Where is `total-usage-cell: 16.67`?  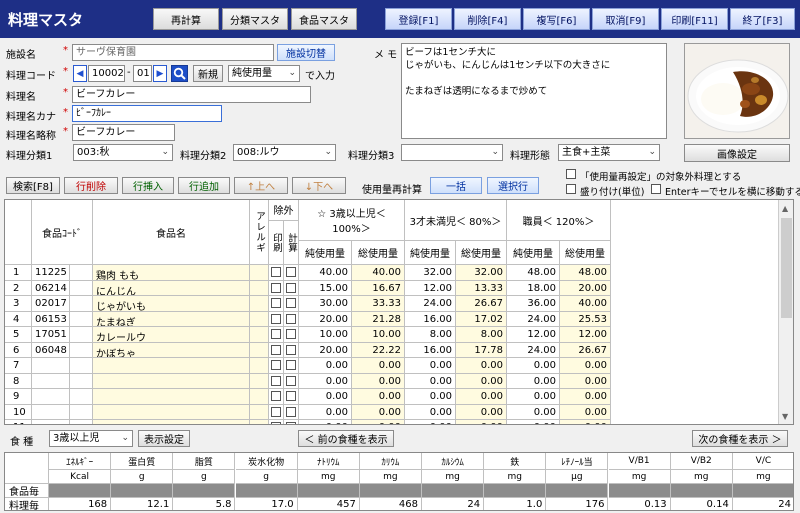
total-usage-cell: 16.67 is located at coordinates (378, 288).